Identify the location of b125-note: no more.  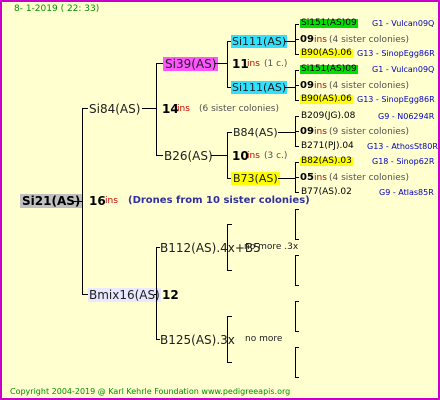
(264, 339).